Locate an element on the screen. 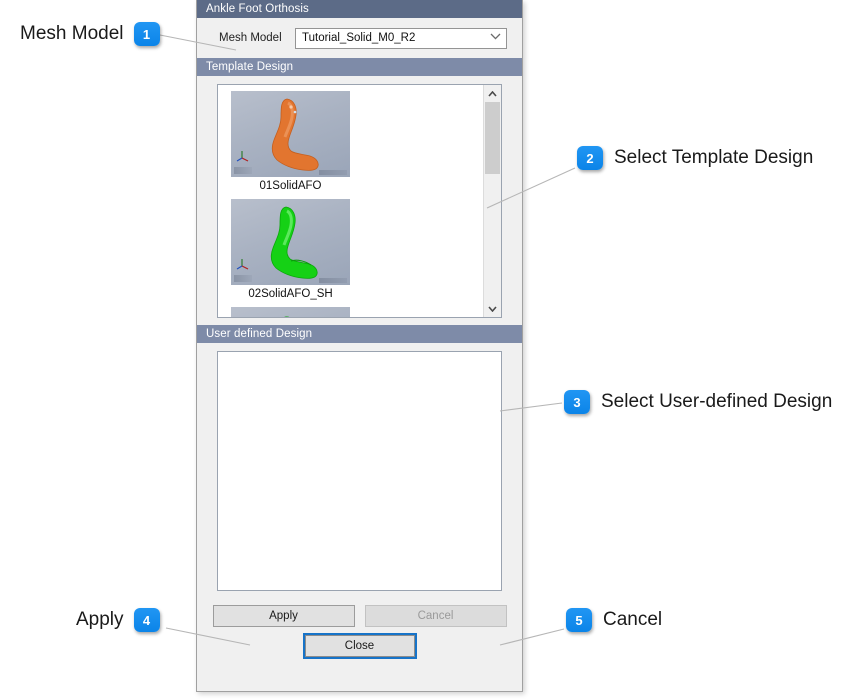 The image size is (852, 700). callout-3: 3 Select User-defined Design is located at coordinates (698, 402).